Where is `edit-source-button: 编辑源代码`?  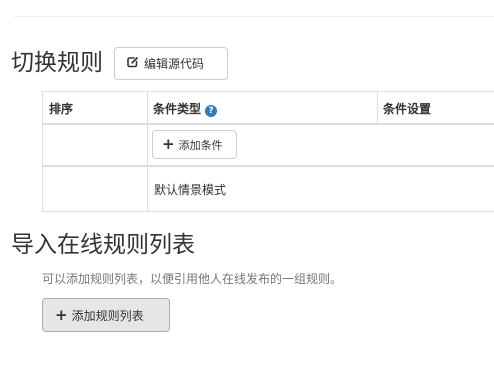
edit-source-button: 编辑源代码 is located at coordinates (171, 63).